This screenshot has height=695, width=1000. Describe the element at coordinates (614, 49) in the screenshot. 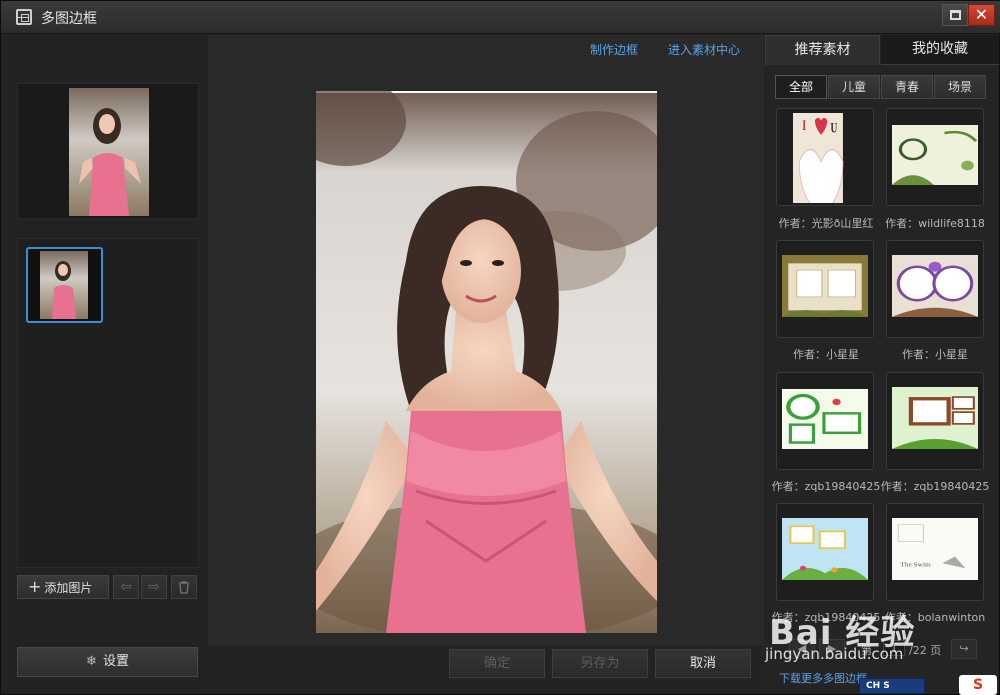

I see `make-frame-link: 制作边框` at that location.